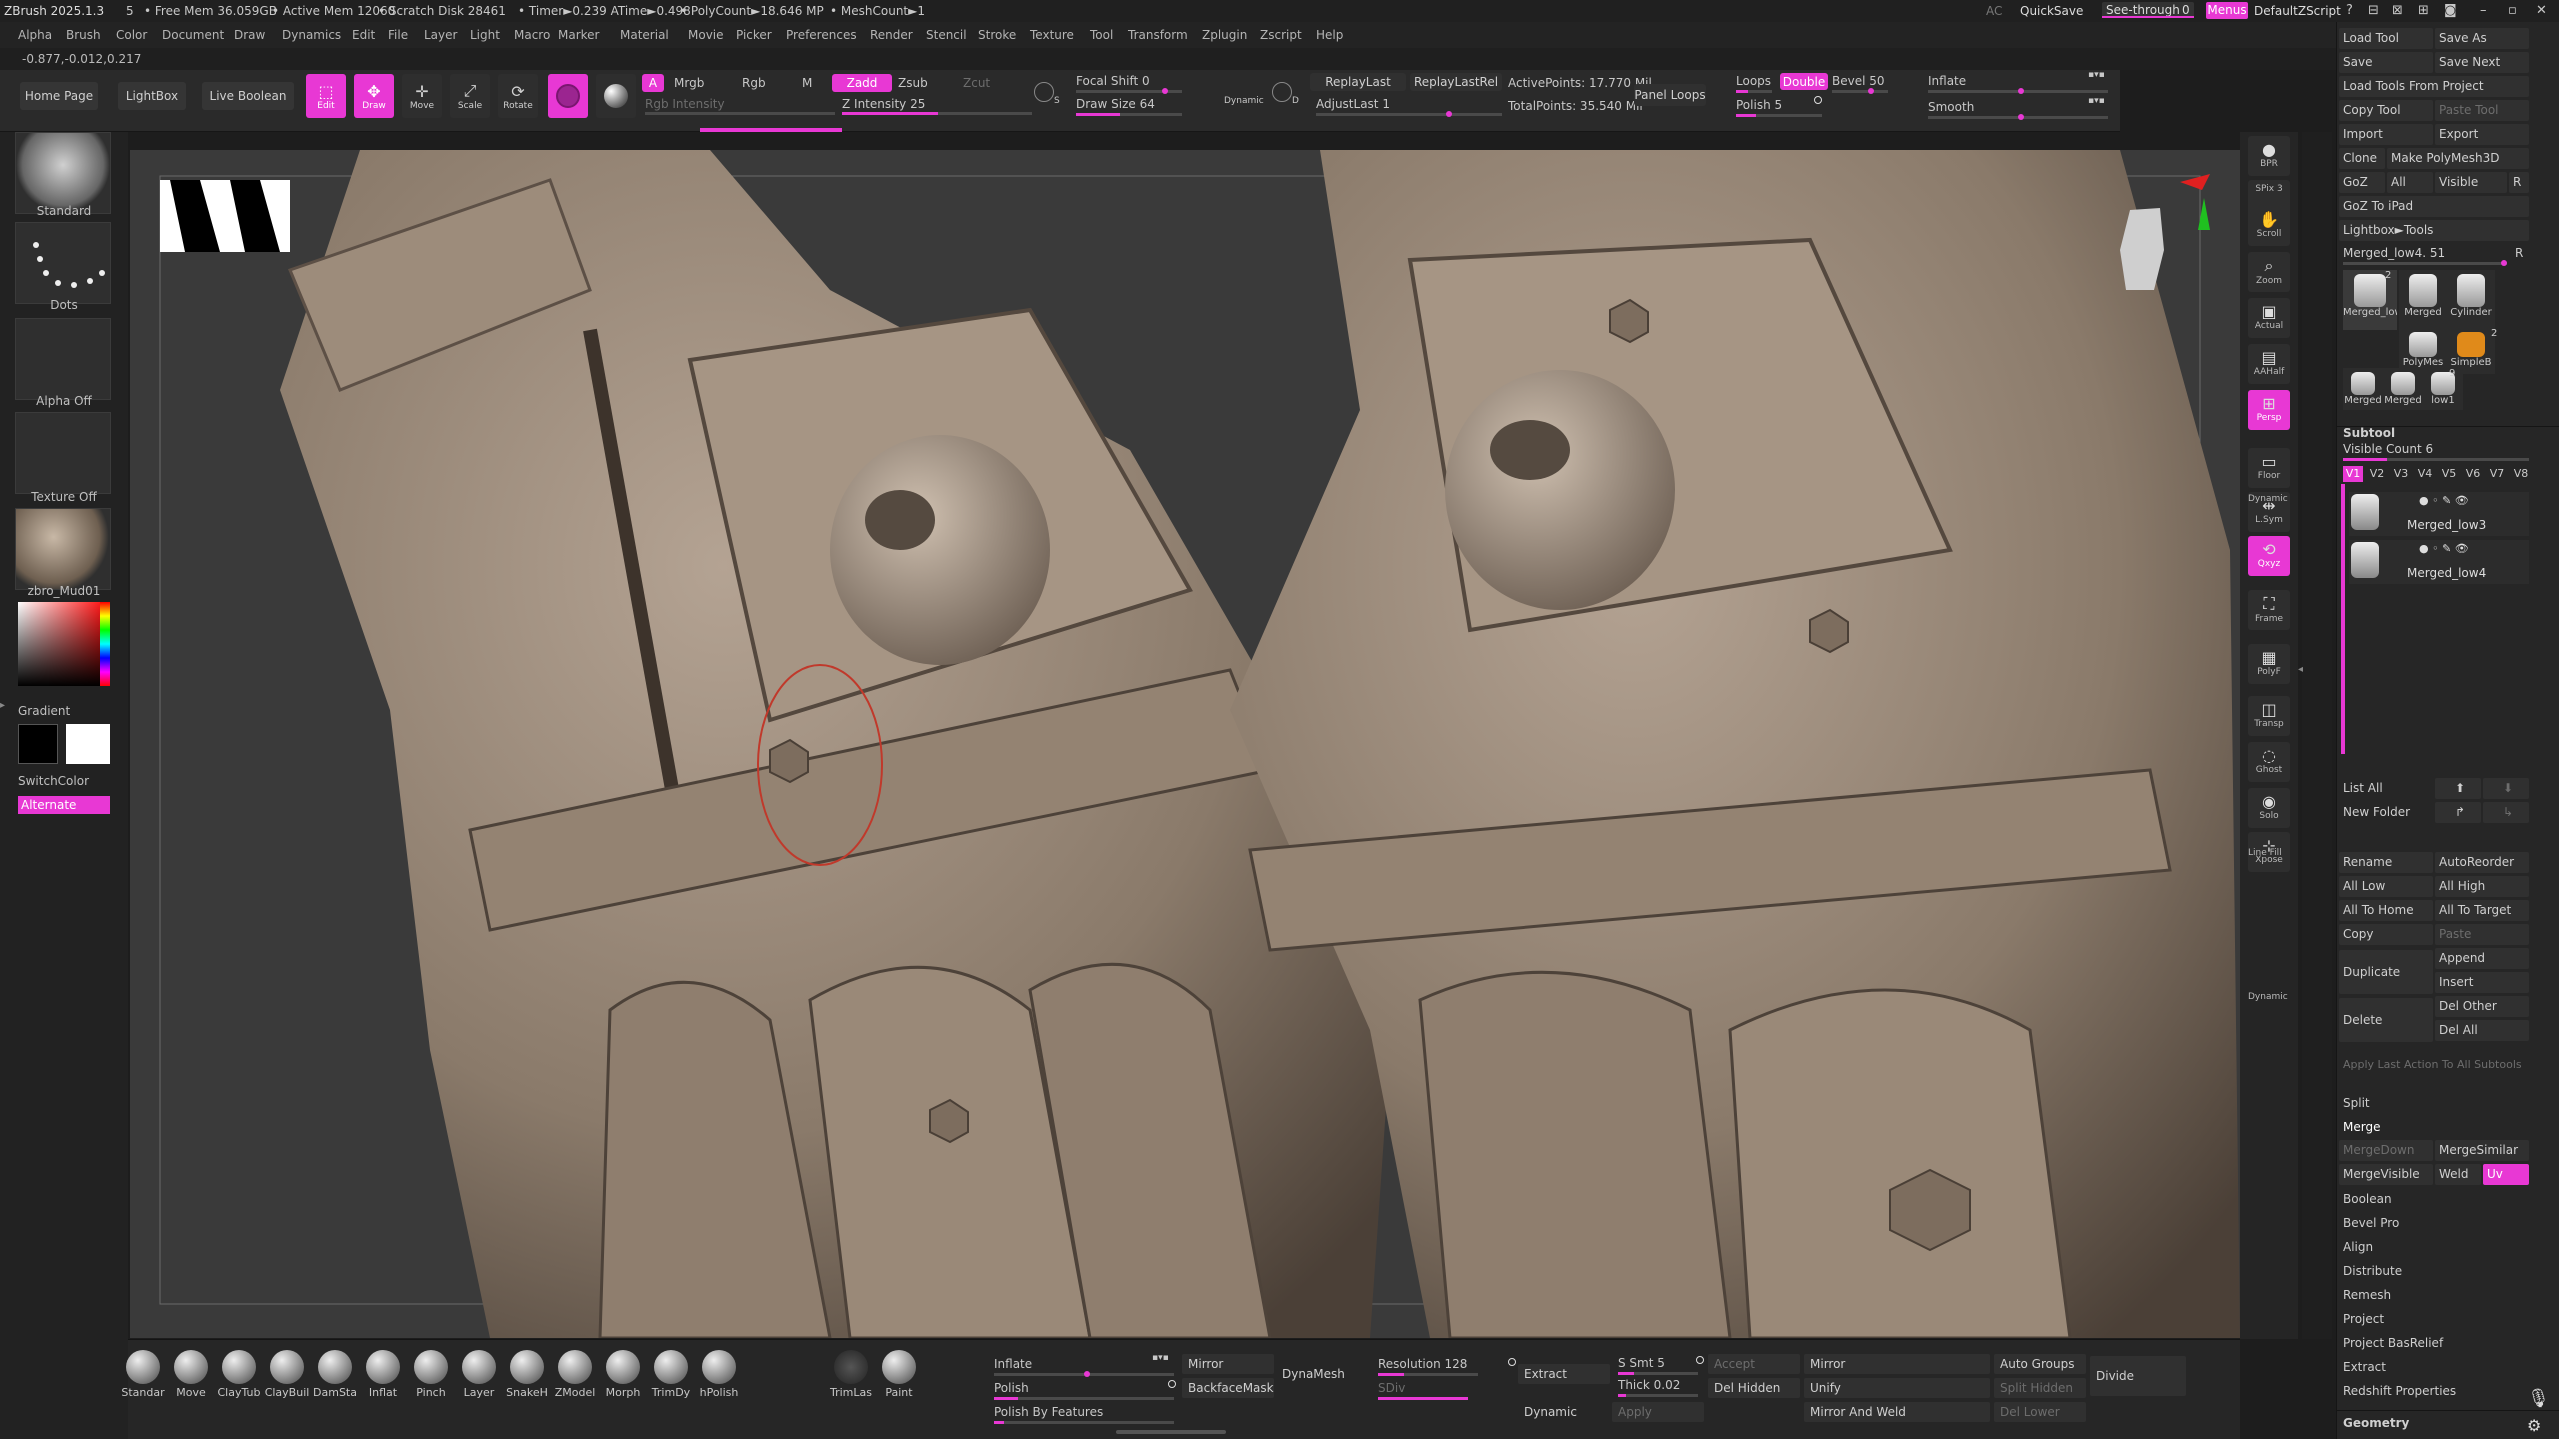 The width and height of the screenshot is (2559, 1439). I want to click on copy-tool-button: Copy Tool, so click(2386, 110).